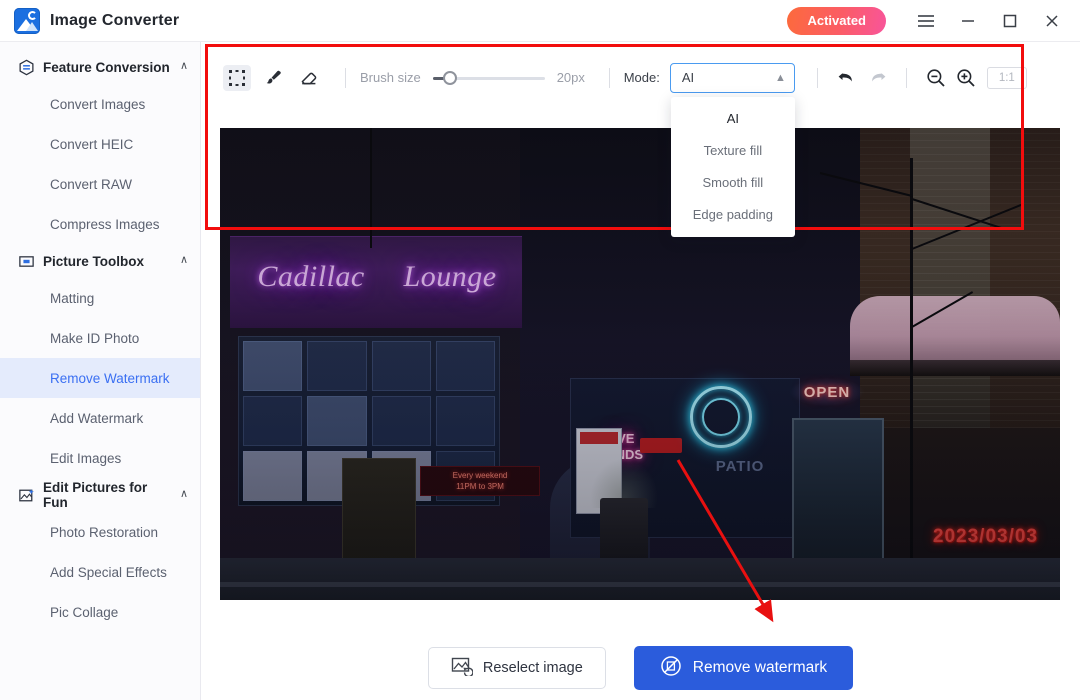  I want to click on hexagon-convert-icon, so click(26, 67).